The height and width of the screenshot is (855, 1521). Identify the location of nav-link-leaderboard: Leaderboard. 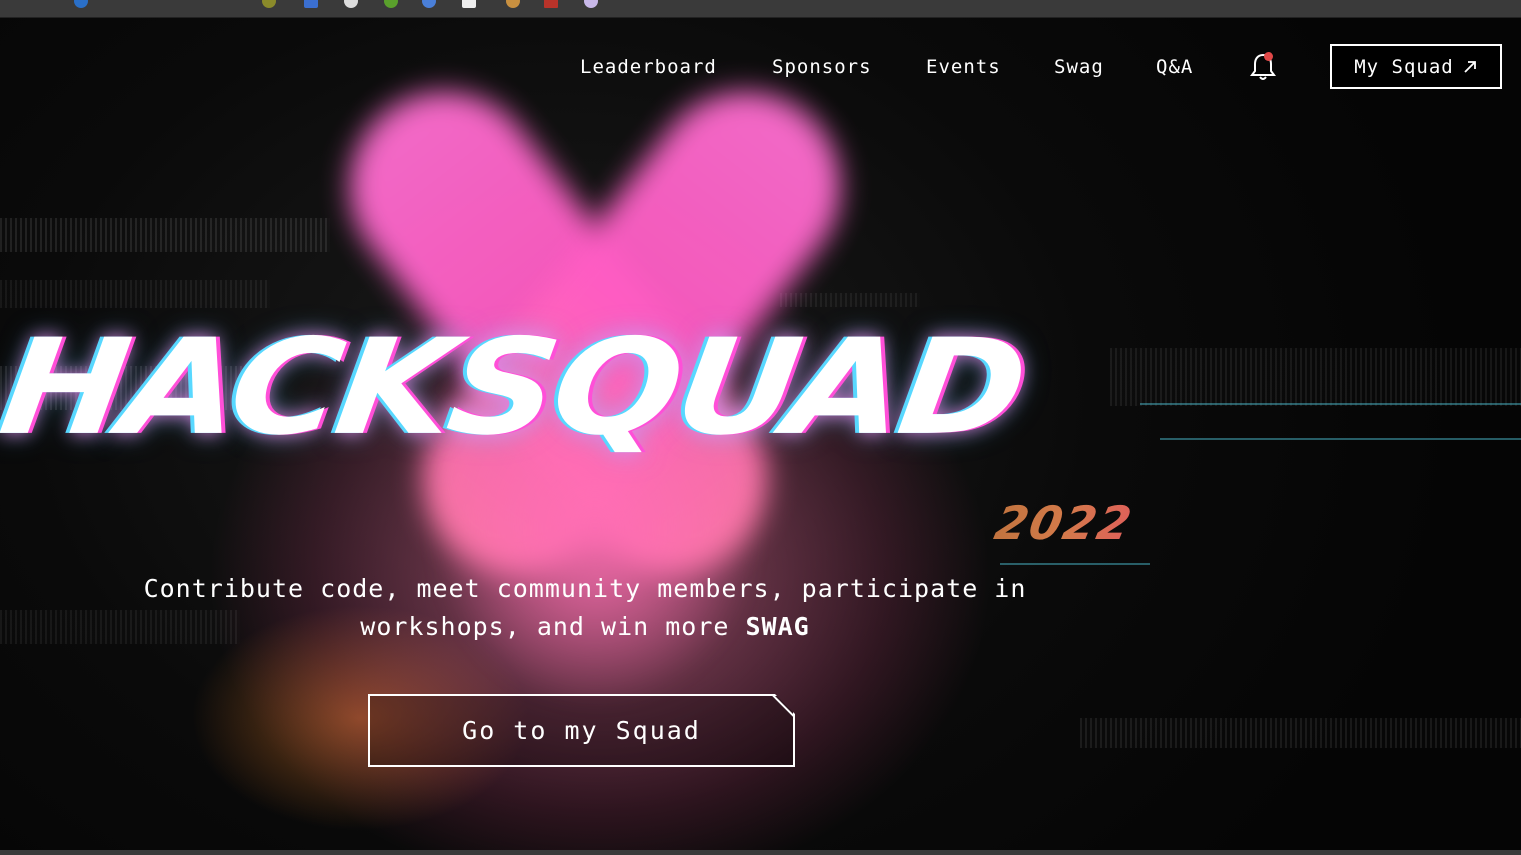
(648, 67).